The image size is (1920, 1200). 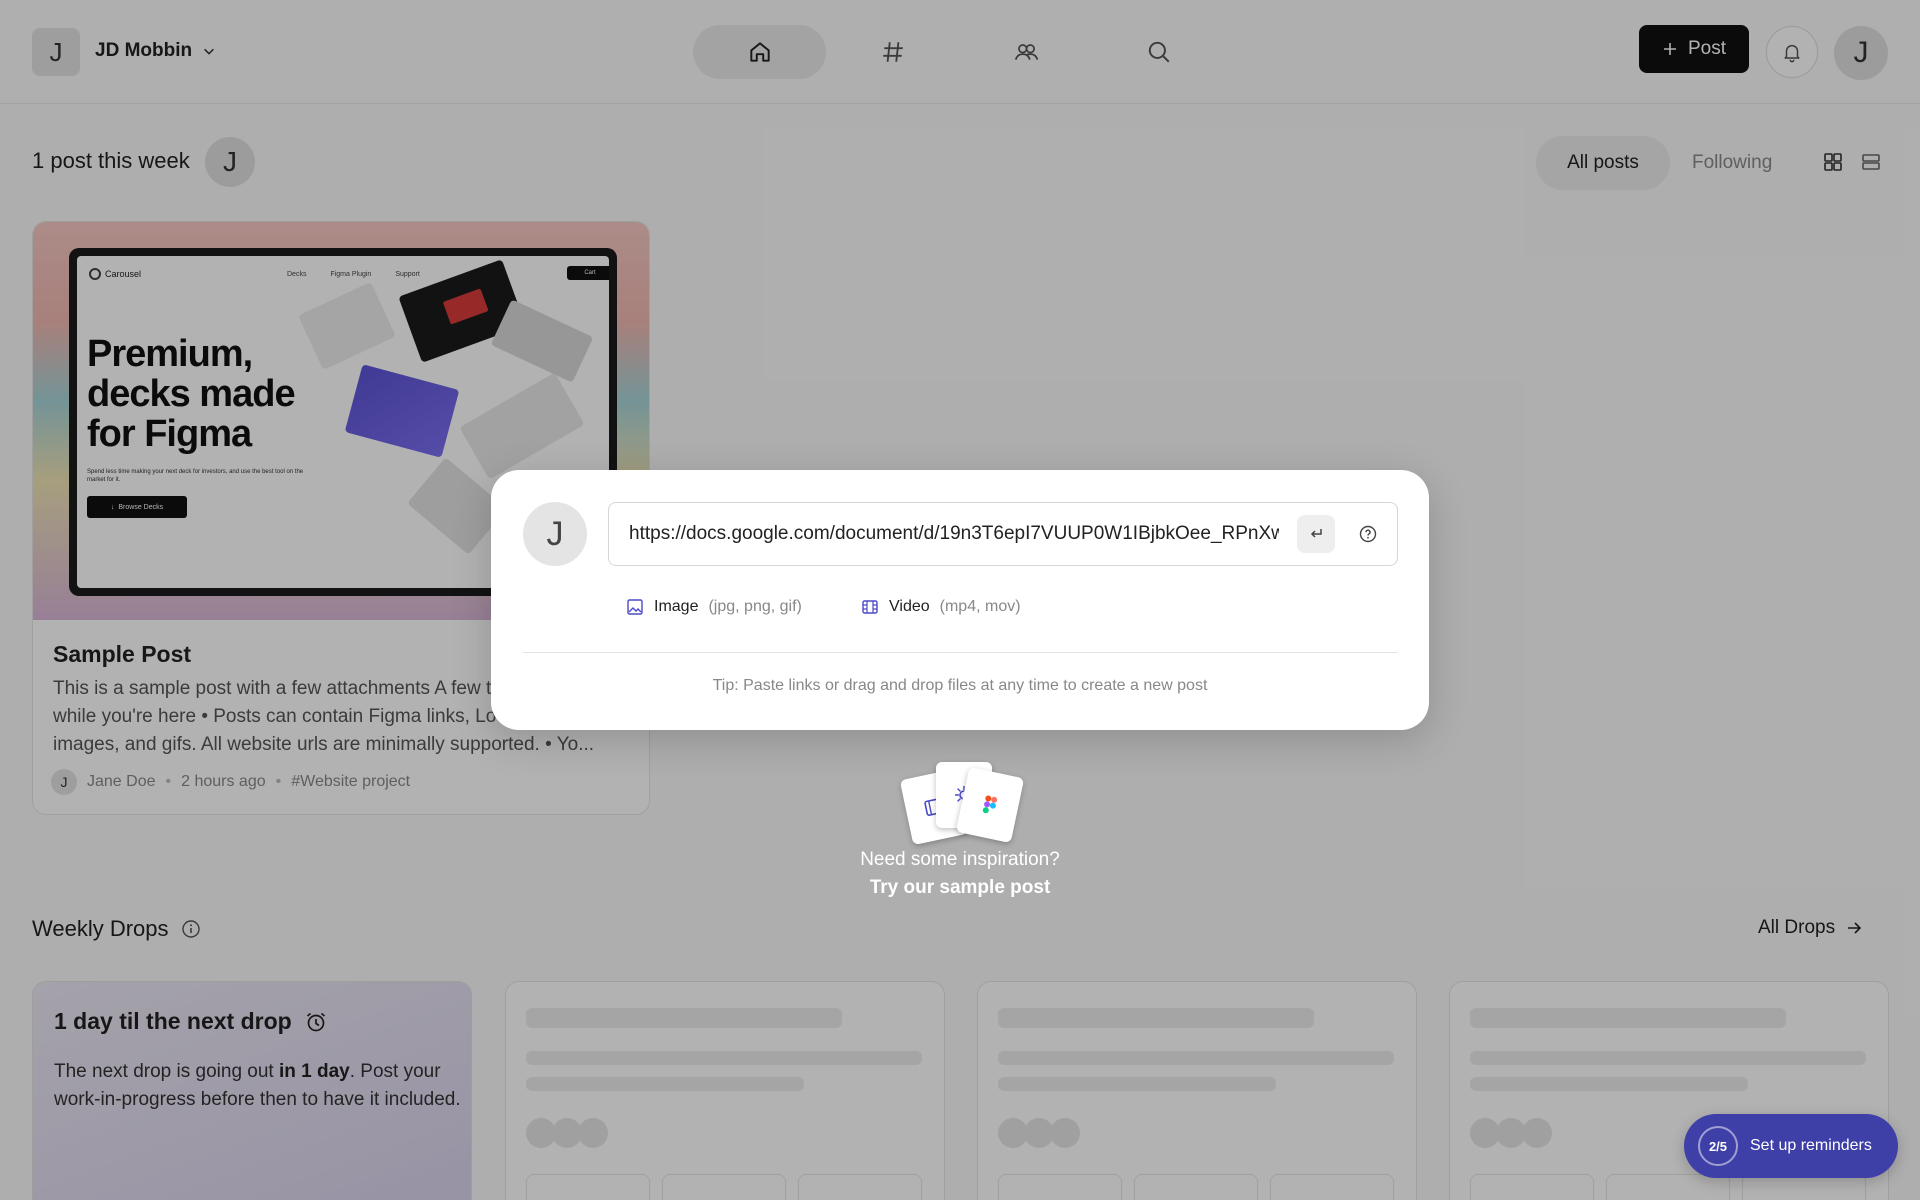 I want to click on link-input-container, so click(x=1003, y=534).